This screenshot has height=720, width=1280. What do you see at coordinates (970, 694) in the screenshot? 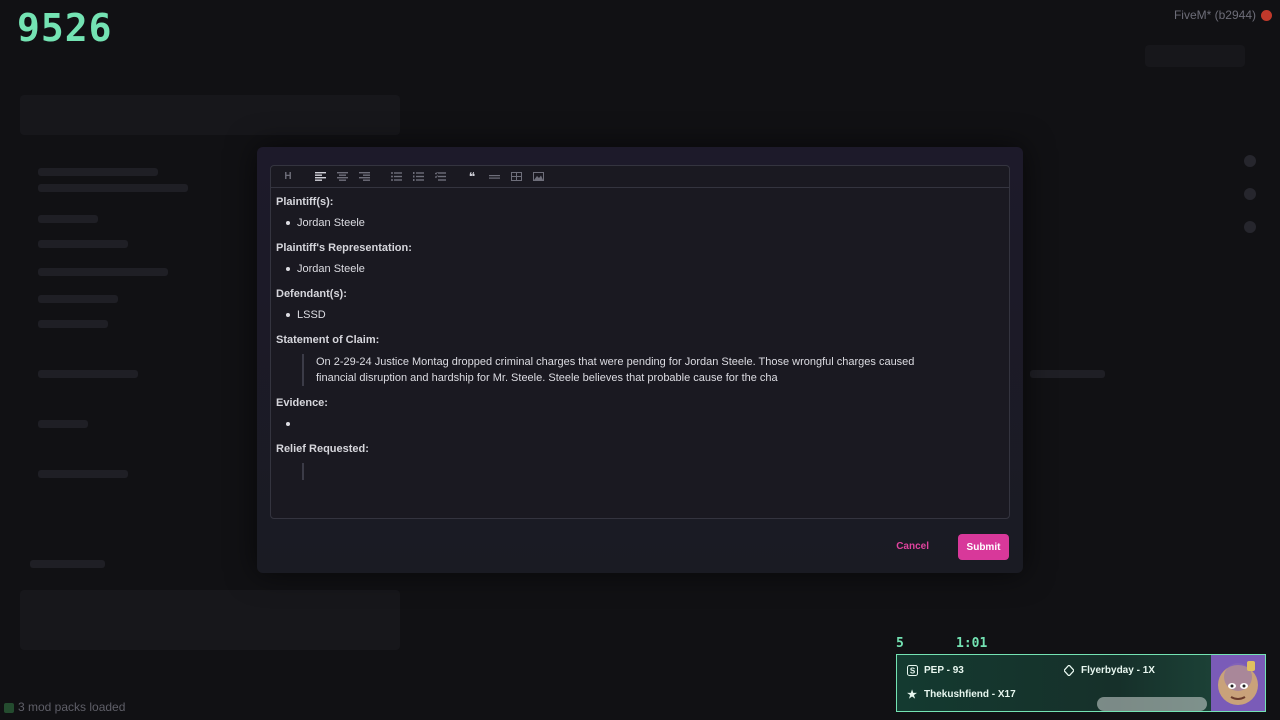
I see `hud-player-3: Thekushfiend - X17` at bounding box center [970, 694].